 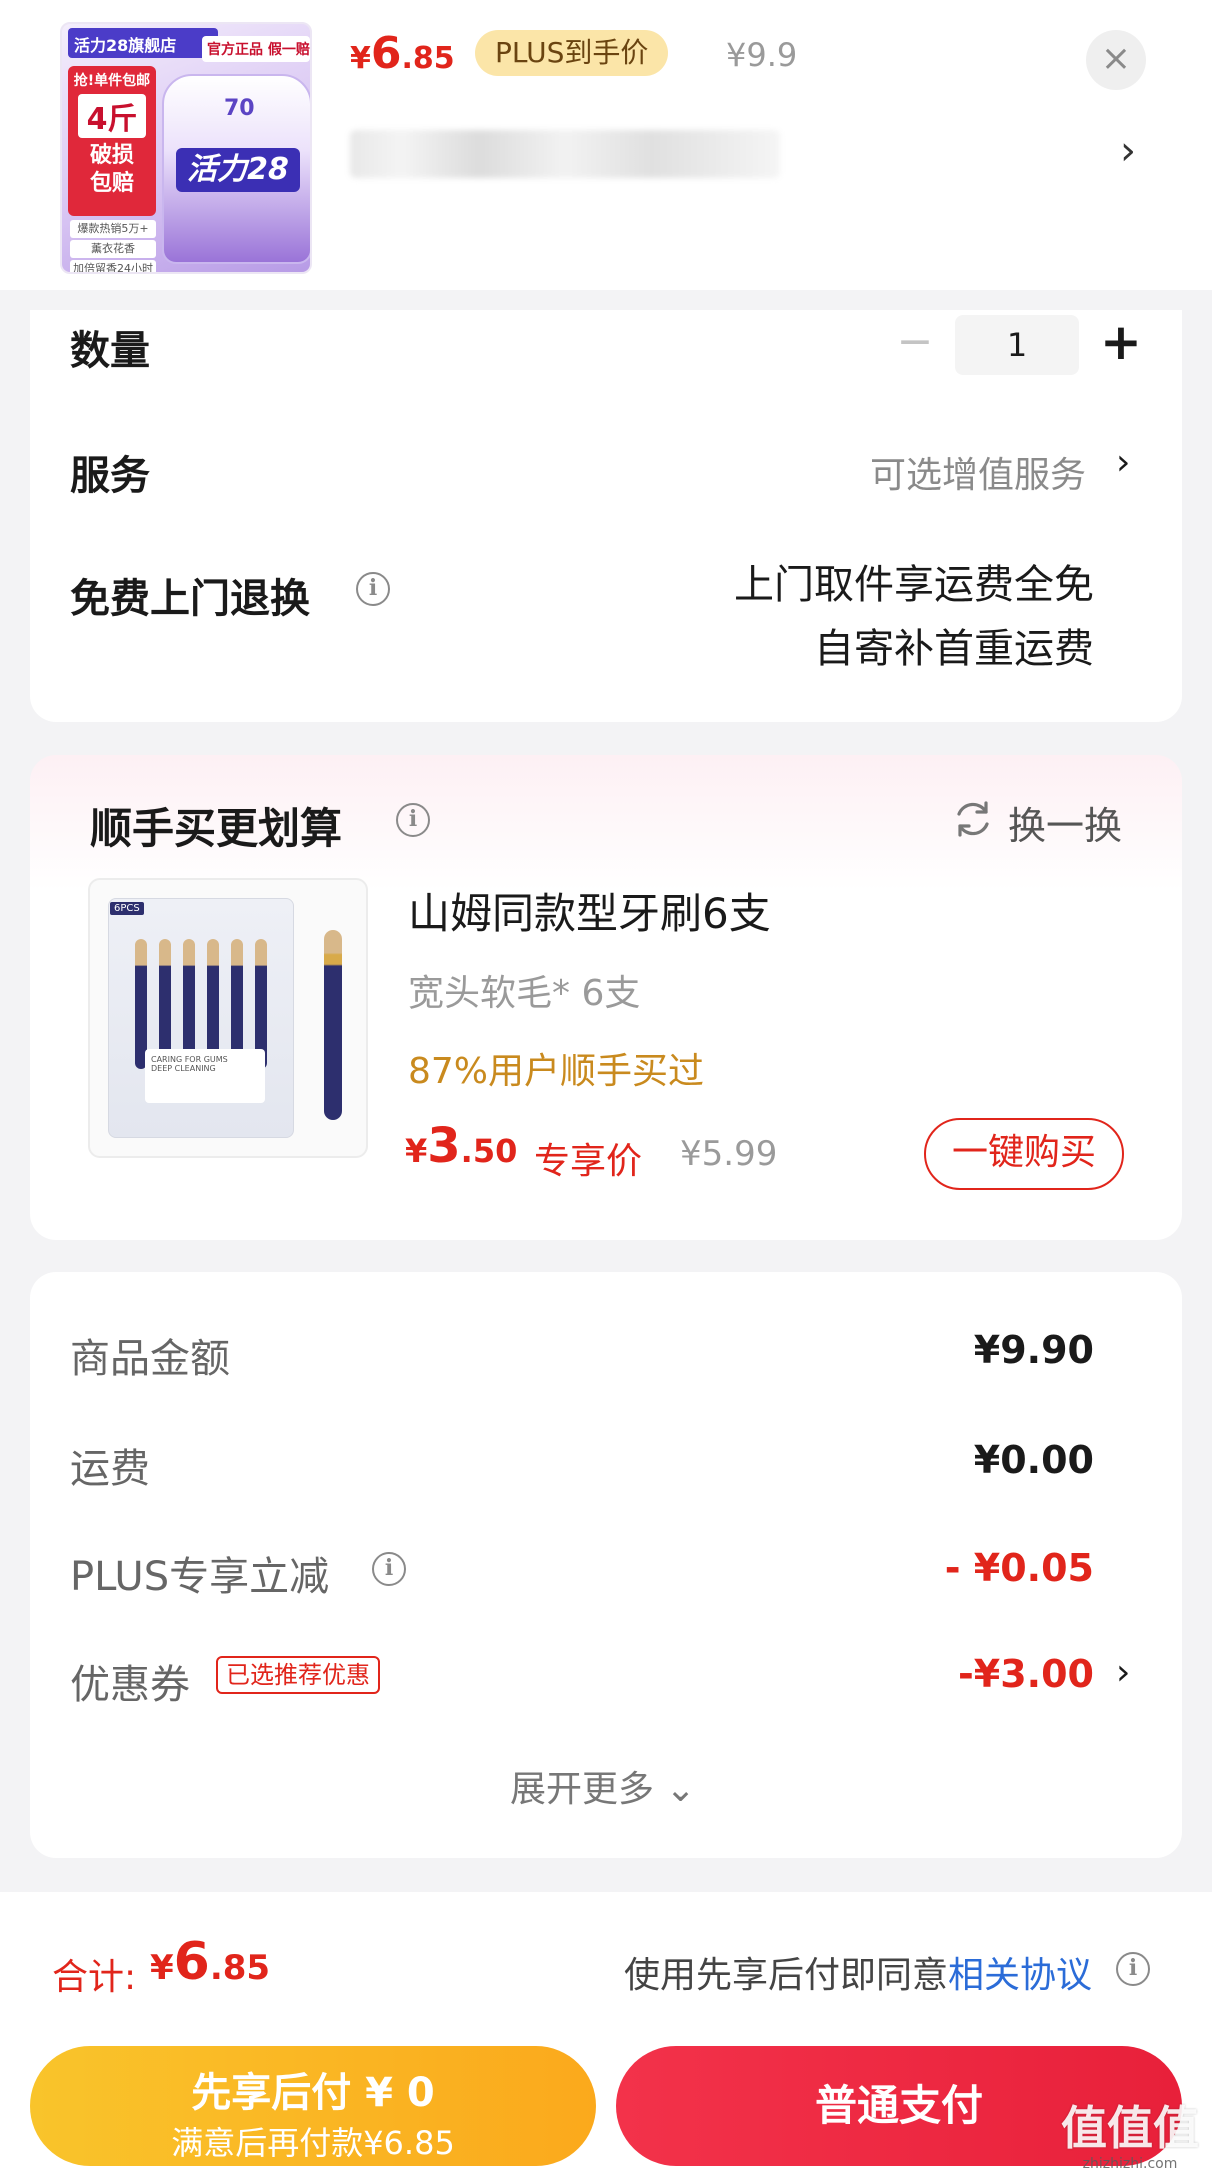 What do you see at coordinates (110, 351) in the screenshot?
I see `quantity-label: 数量` at bounding box center [110, 351].